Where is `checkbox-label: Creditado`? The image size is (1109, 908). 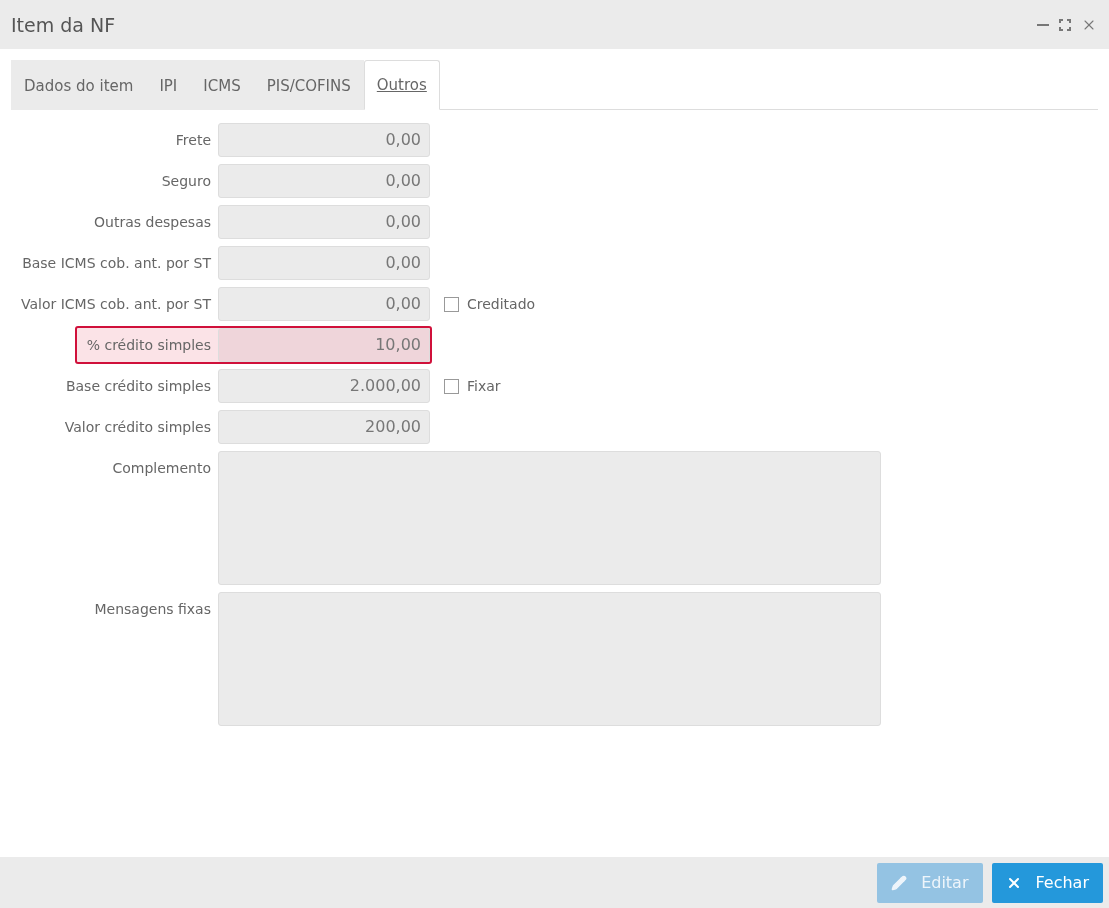
checkbox-label: Creditado is located at coordinates (501, 304).